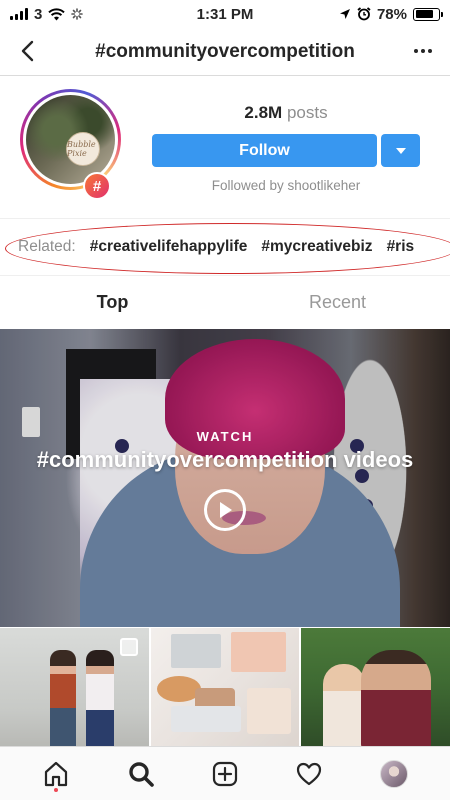 This screenshot has height=800, width=450. I want to click on caret-down-icon, so click(400, 150).